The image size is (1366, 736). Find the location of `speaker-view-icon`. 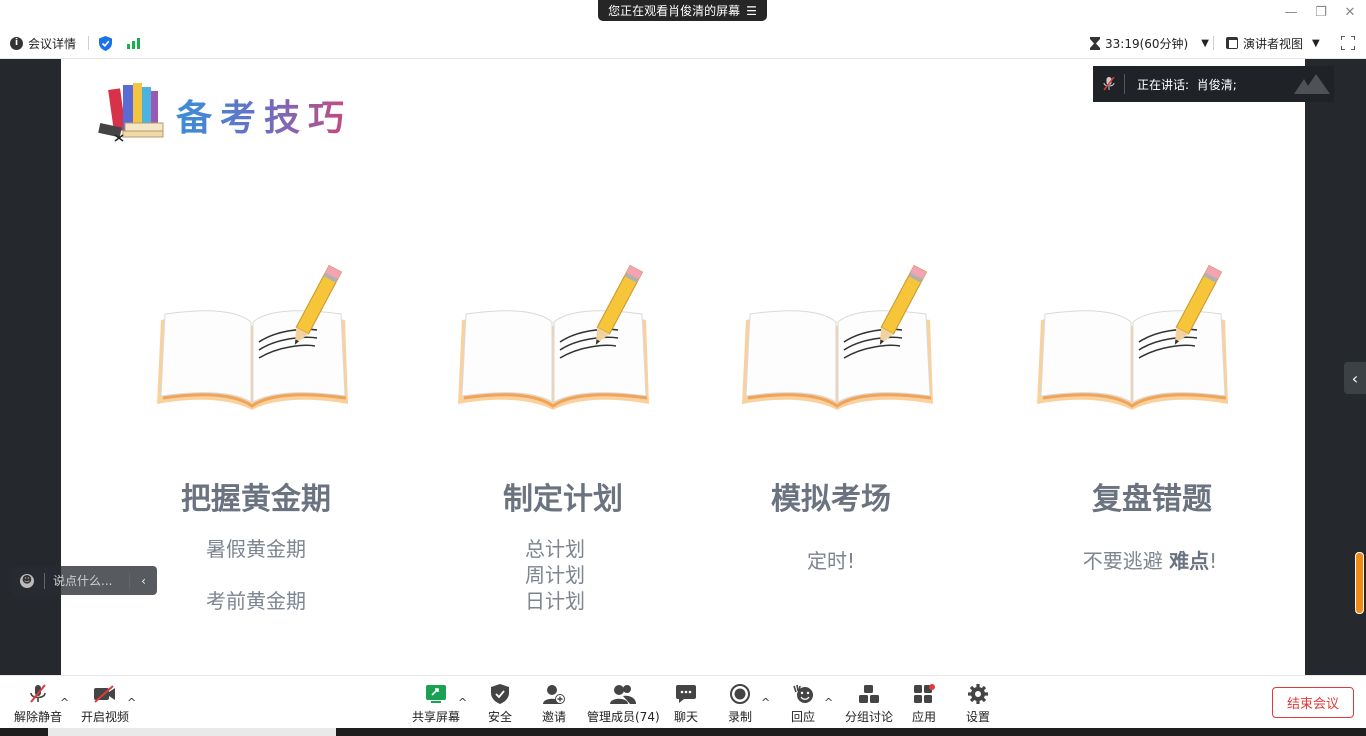

speaker-view-icon is located at coordinates (1232, 43).